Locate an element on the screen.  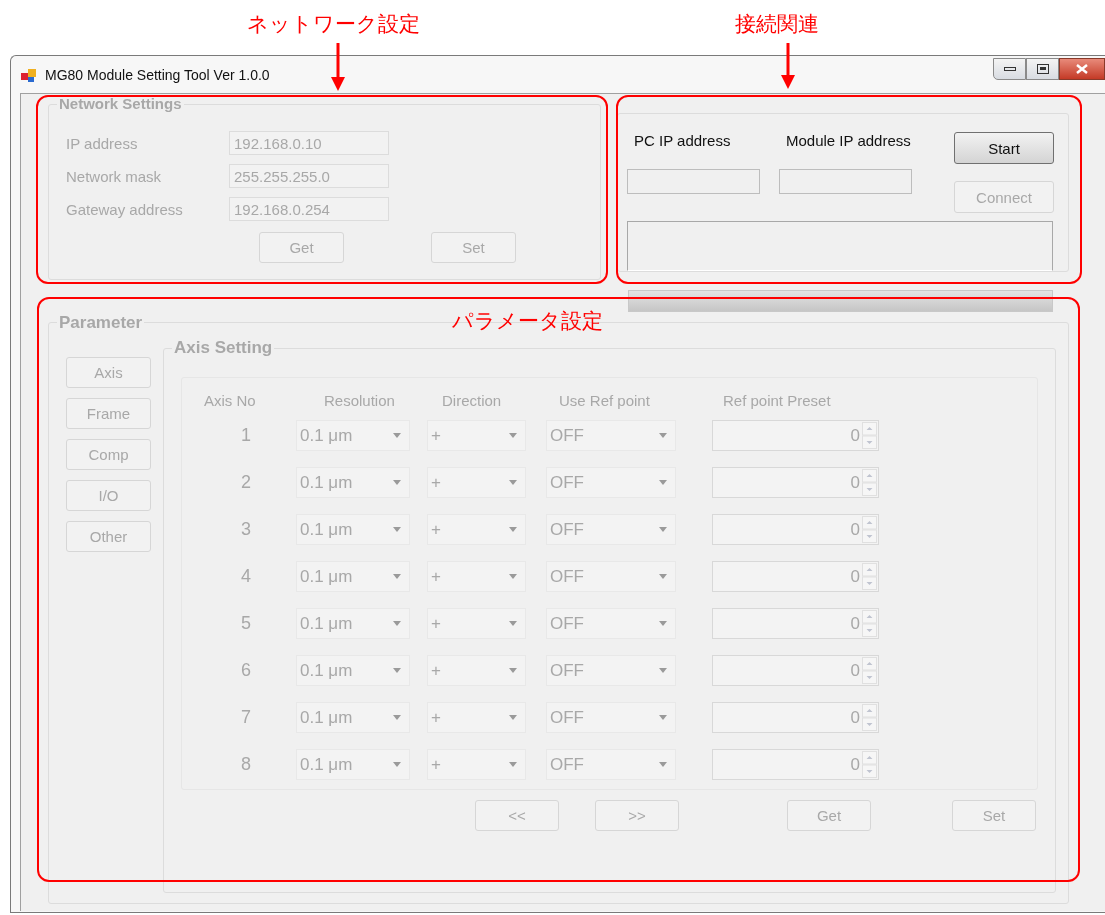
axis-number: 5 is located at coordinates (246, 623).